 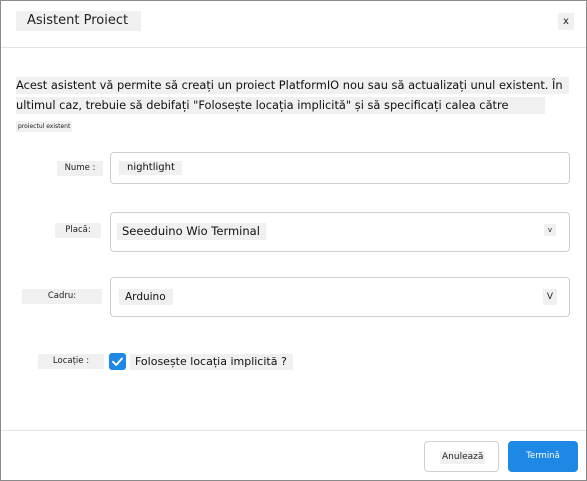 I want to click on dialog-title: Asistent Proiect, so click(x=79, y=21).